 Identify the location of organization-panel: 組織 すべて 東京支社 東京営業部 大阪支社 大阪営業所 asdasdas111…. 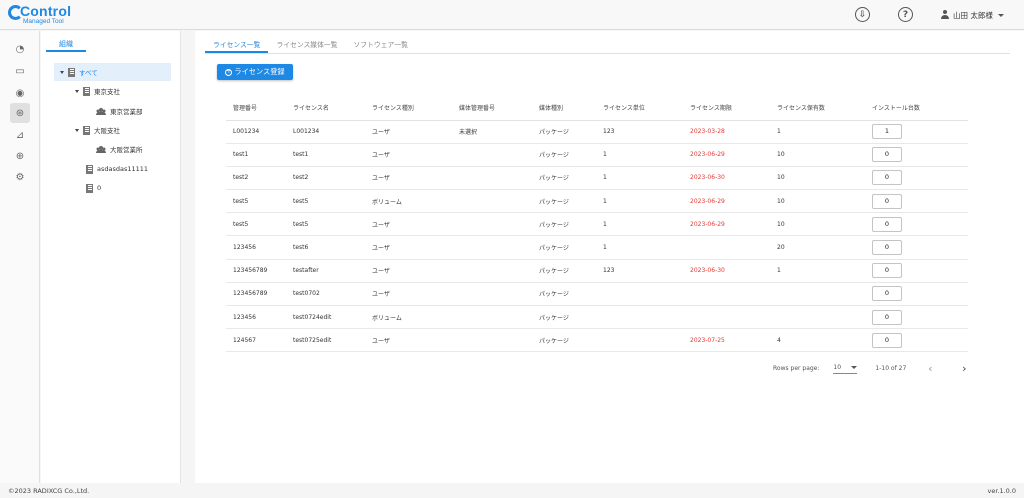
(111, 257).